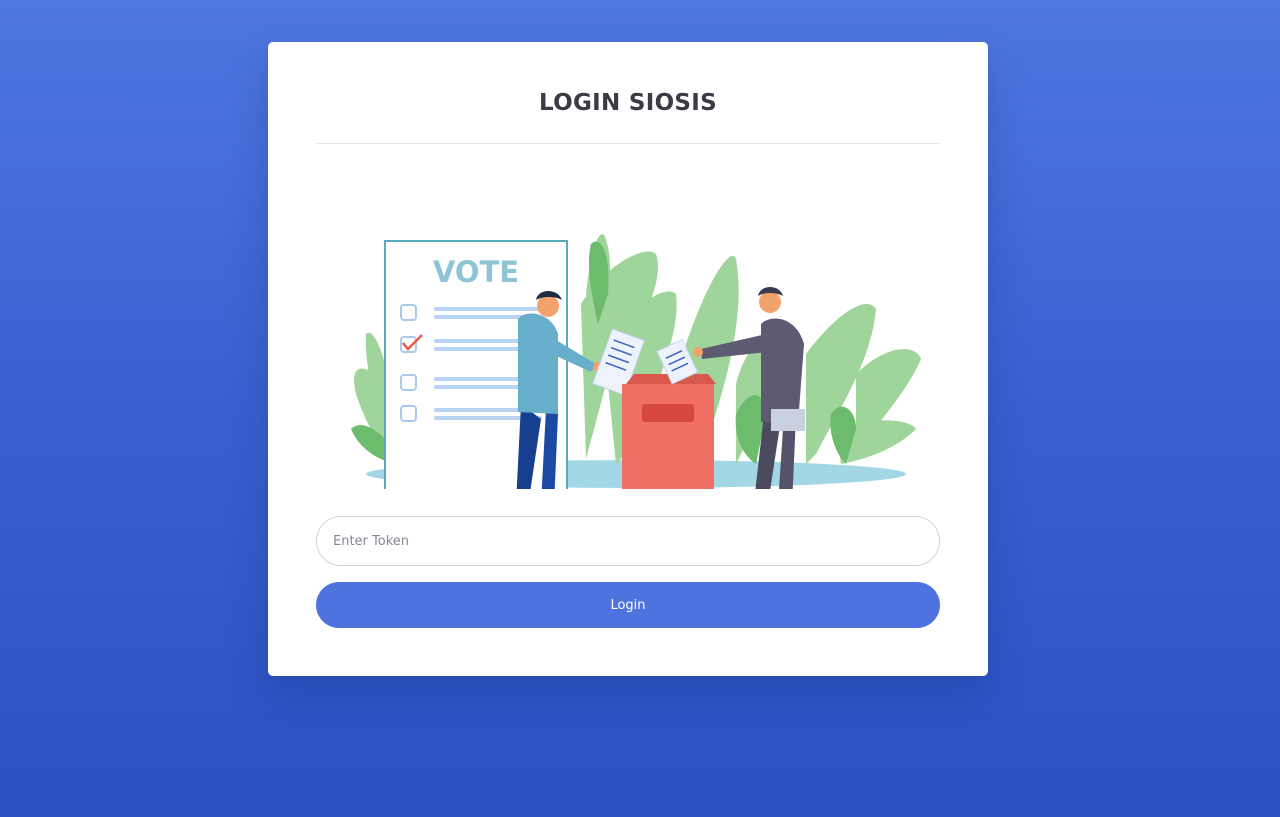 The image size is (1280, 817). Describe the element at coordinates (476, 272) in the screenshot. I see `vote-heading: VOTE` at that location.